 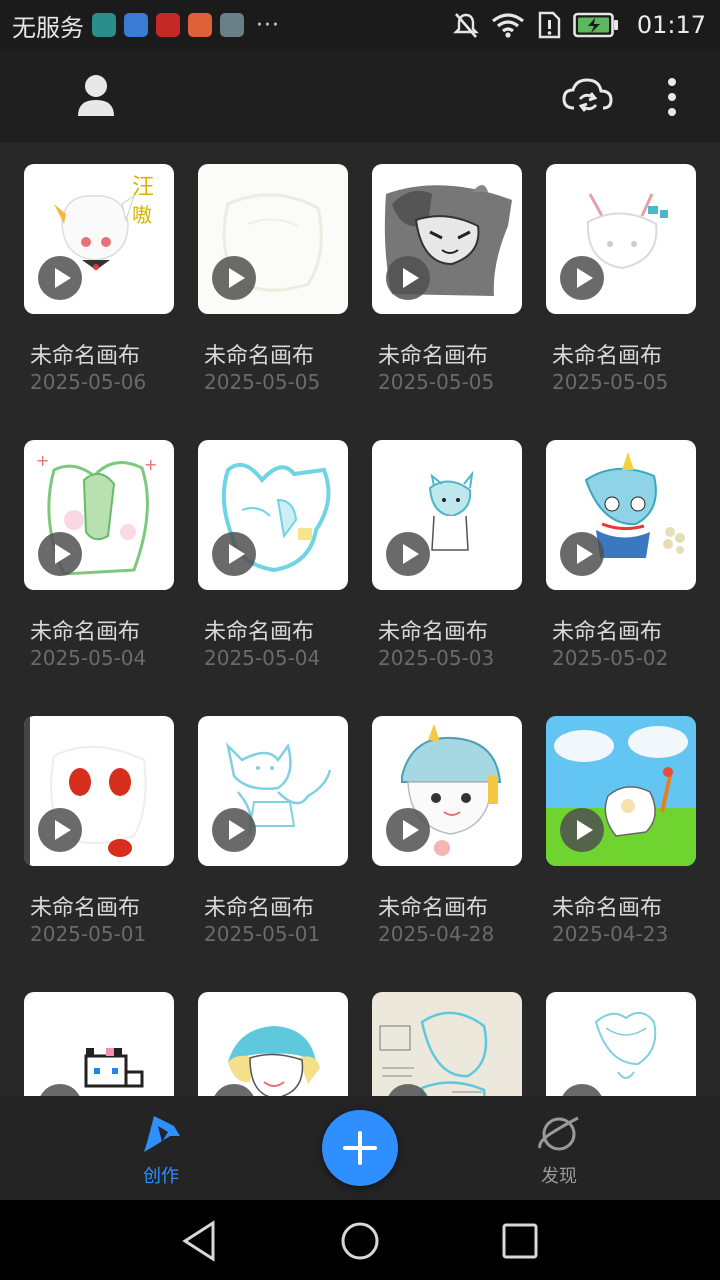 What do you see at coordinates (99, 239) in the screenshot?
I see `canvas-thumbnail: 汪 嗷` at bounding box center [99, 239].